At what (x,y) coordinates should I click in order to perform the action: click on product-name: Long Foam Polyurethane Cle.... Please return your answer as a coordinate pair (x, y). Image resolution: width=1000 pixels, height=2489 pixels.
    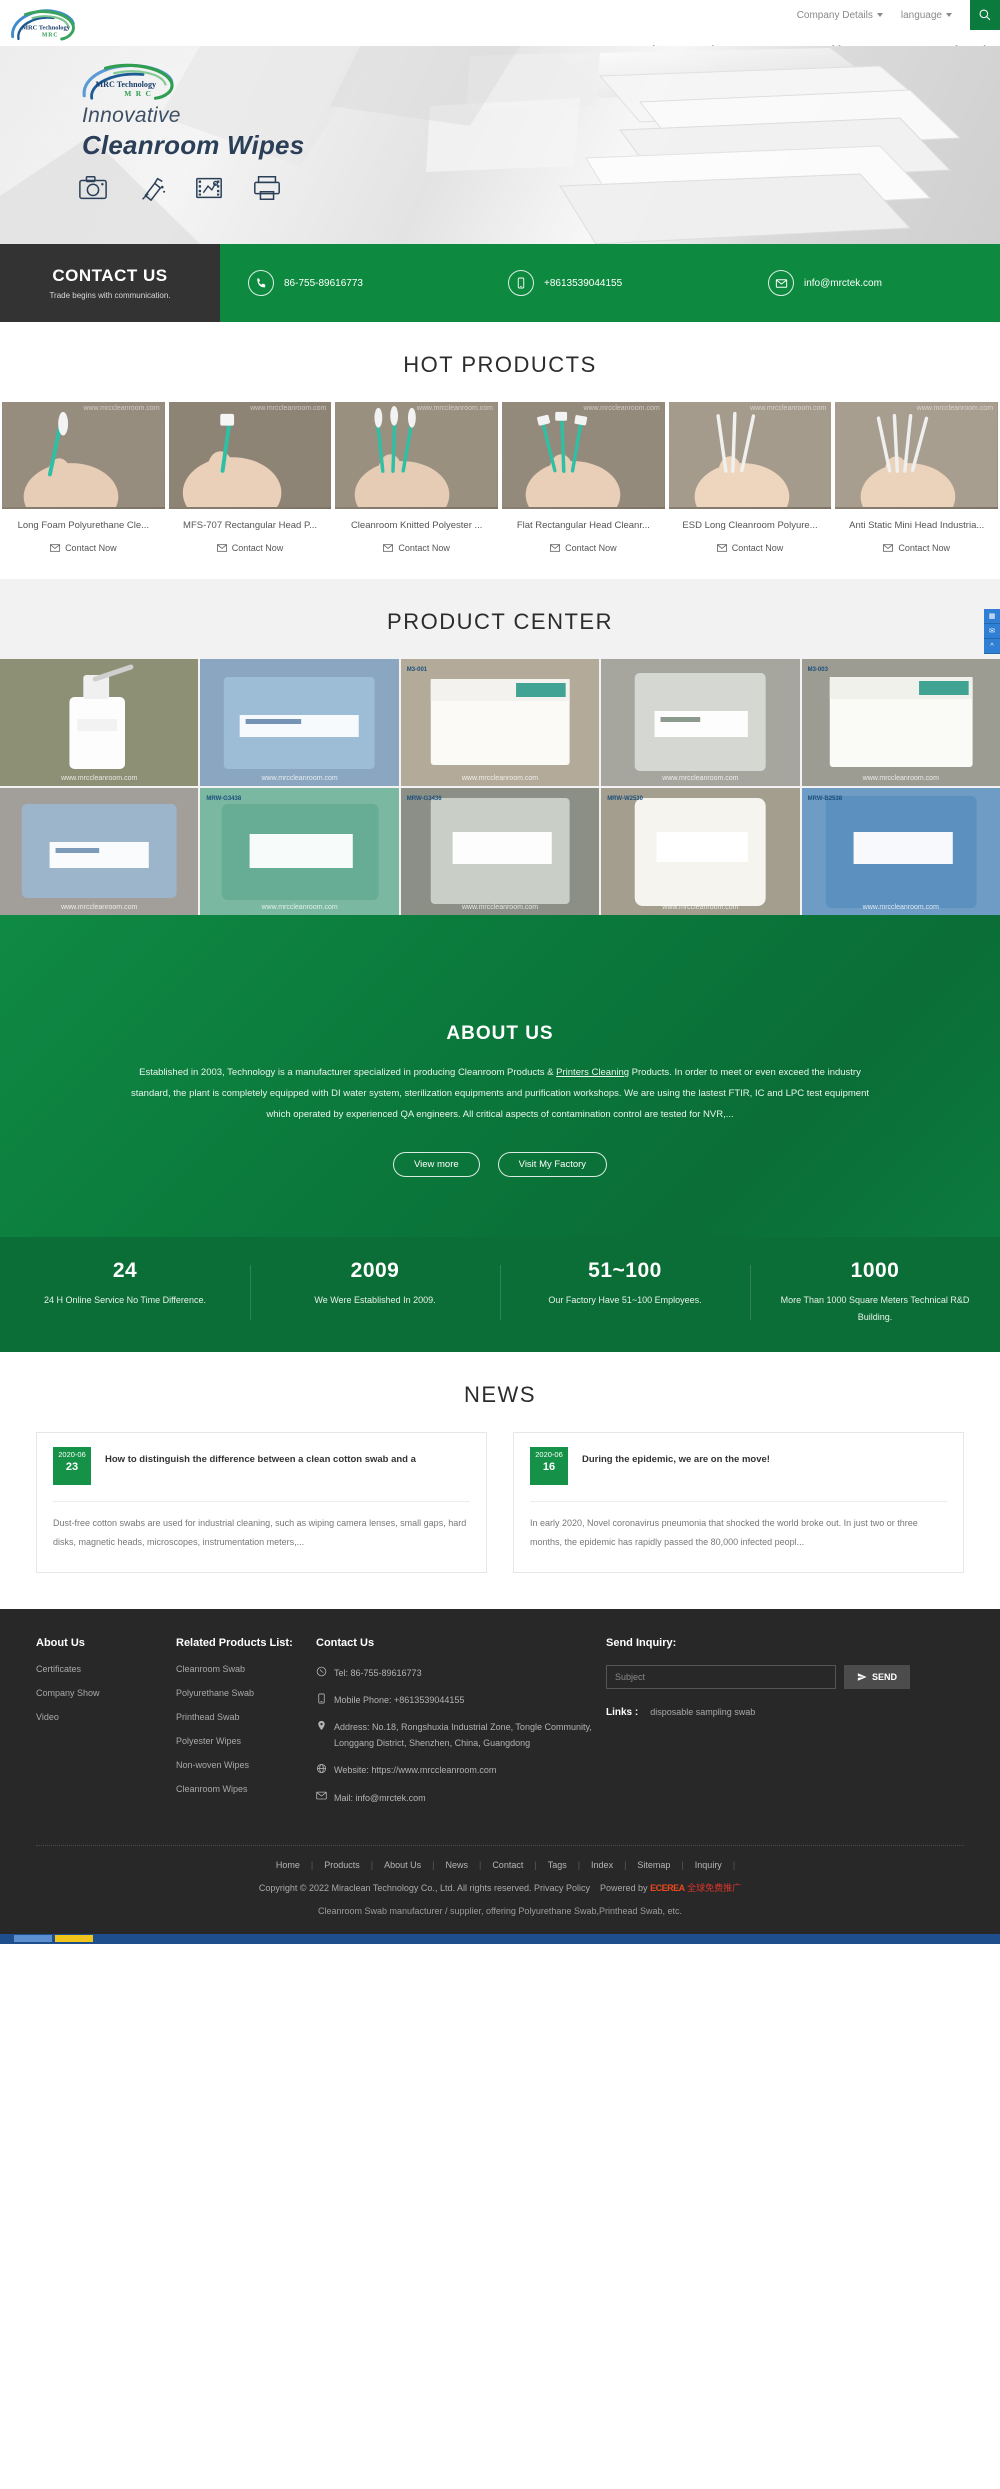
    Looking at the image, I should click on (83, 520).